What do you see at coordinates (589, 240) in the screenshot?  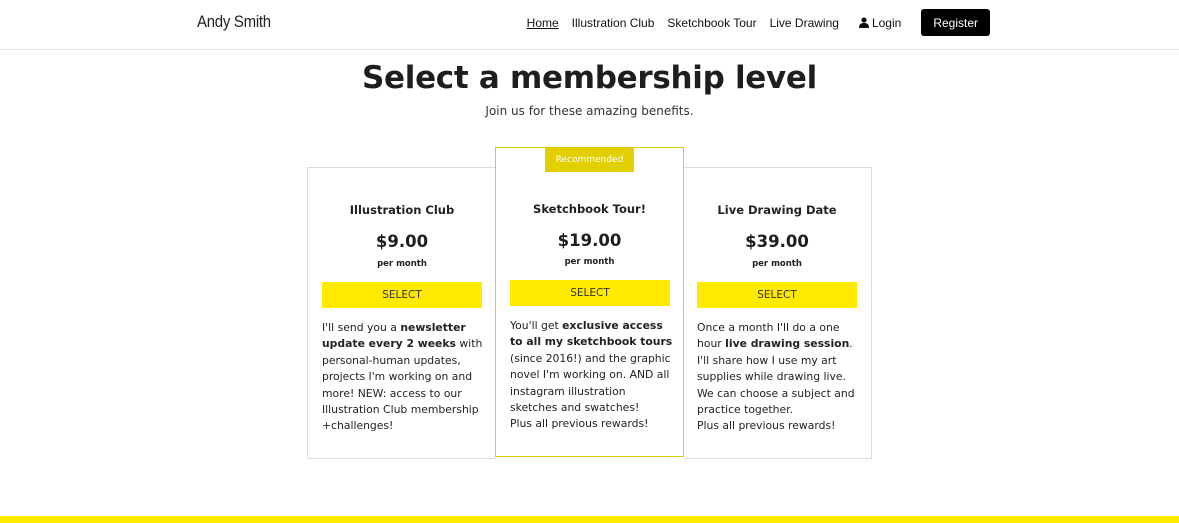 I see `plan-price: $19.00` at bounding box center [589, 240].